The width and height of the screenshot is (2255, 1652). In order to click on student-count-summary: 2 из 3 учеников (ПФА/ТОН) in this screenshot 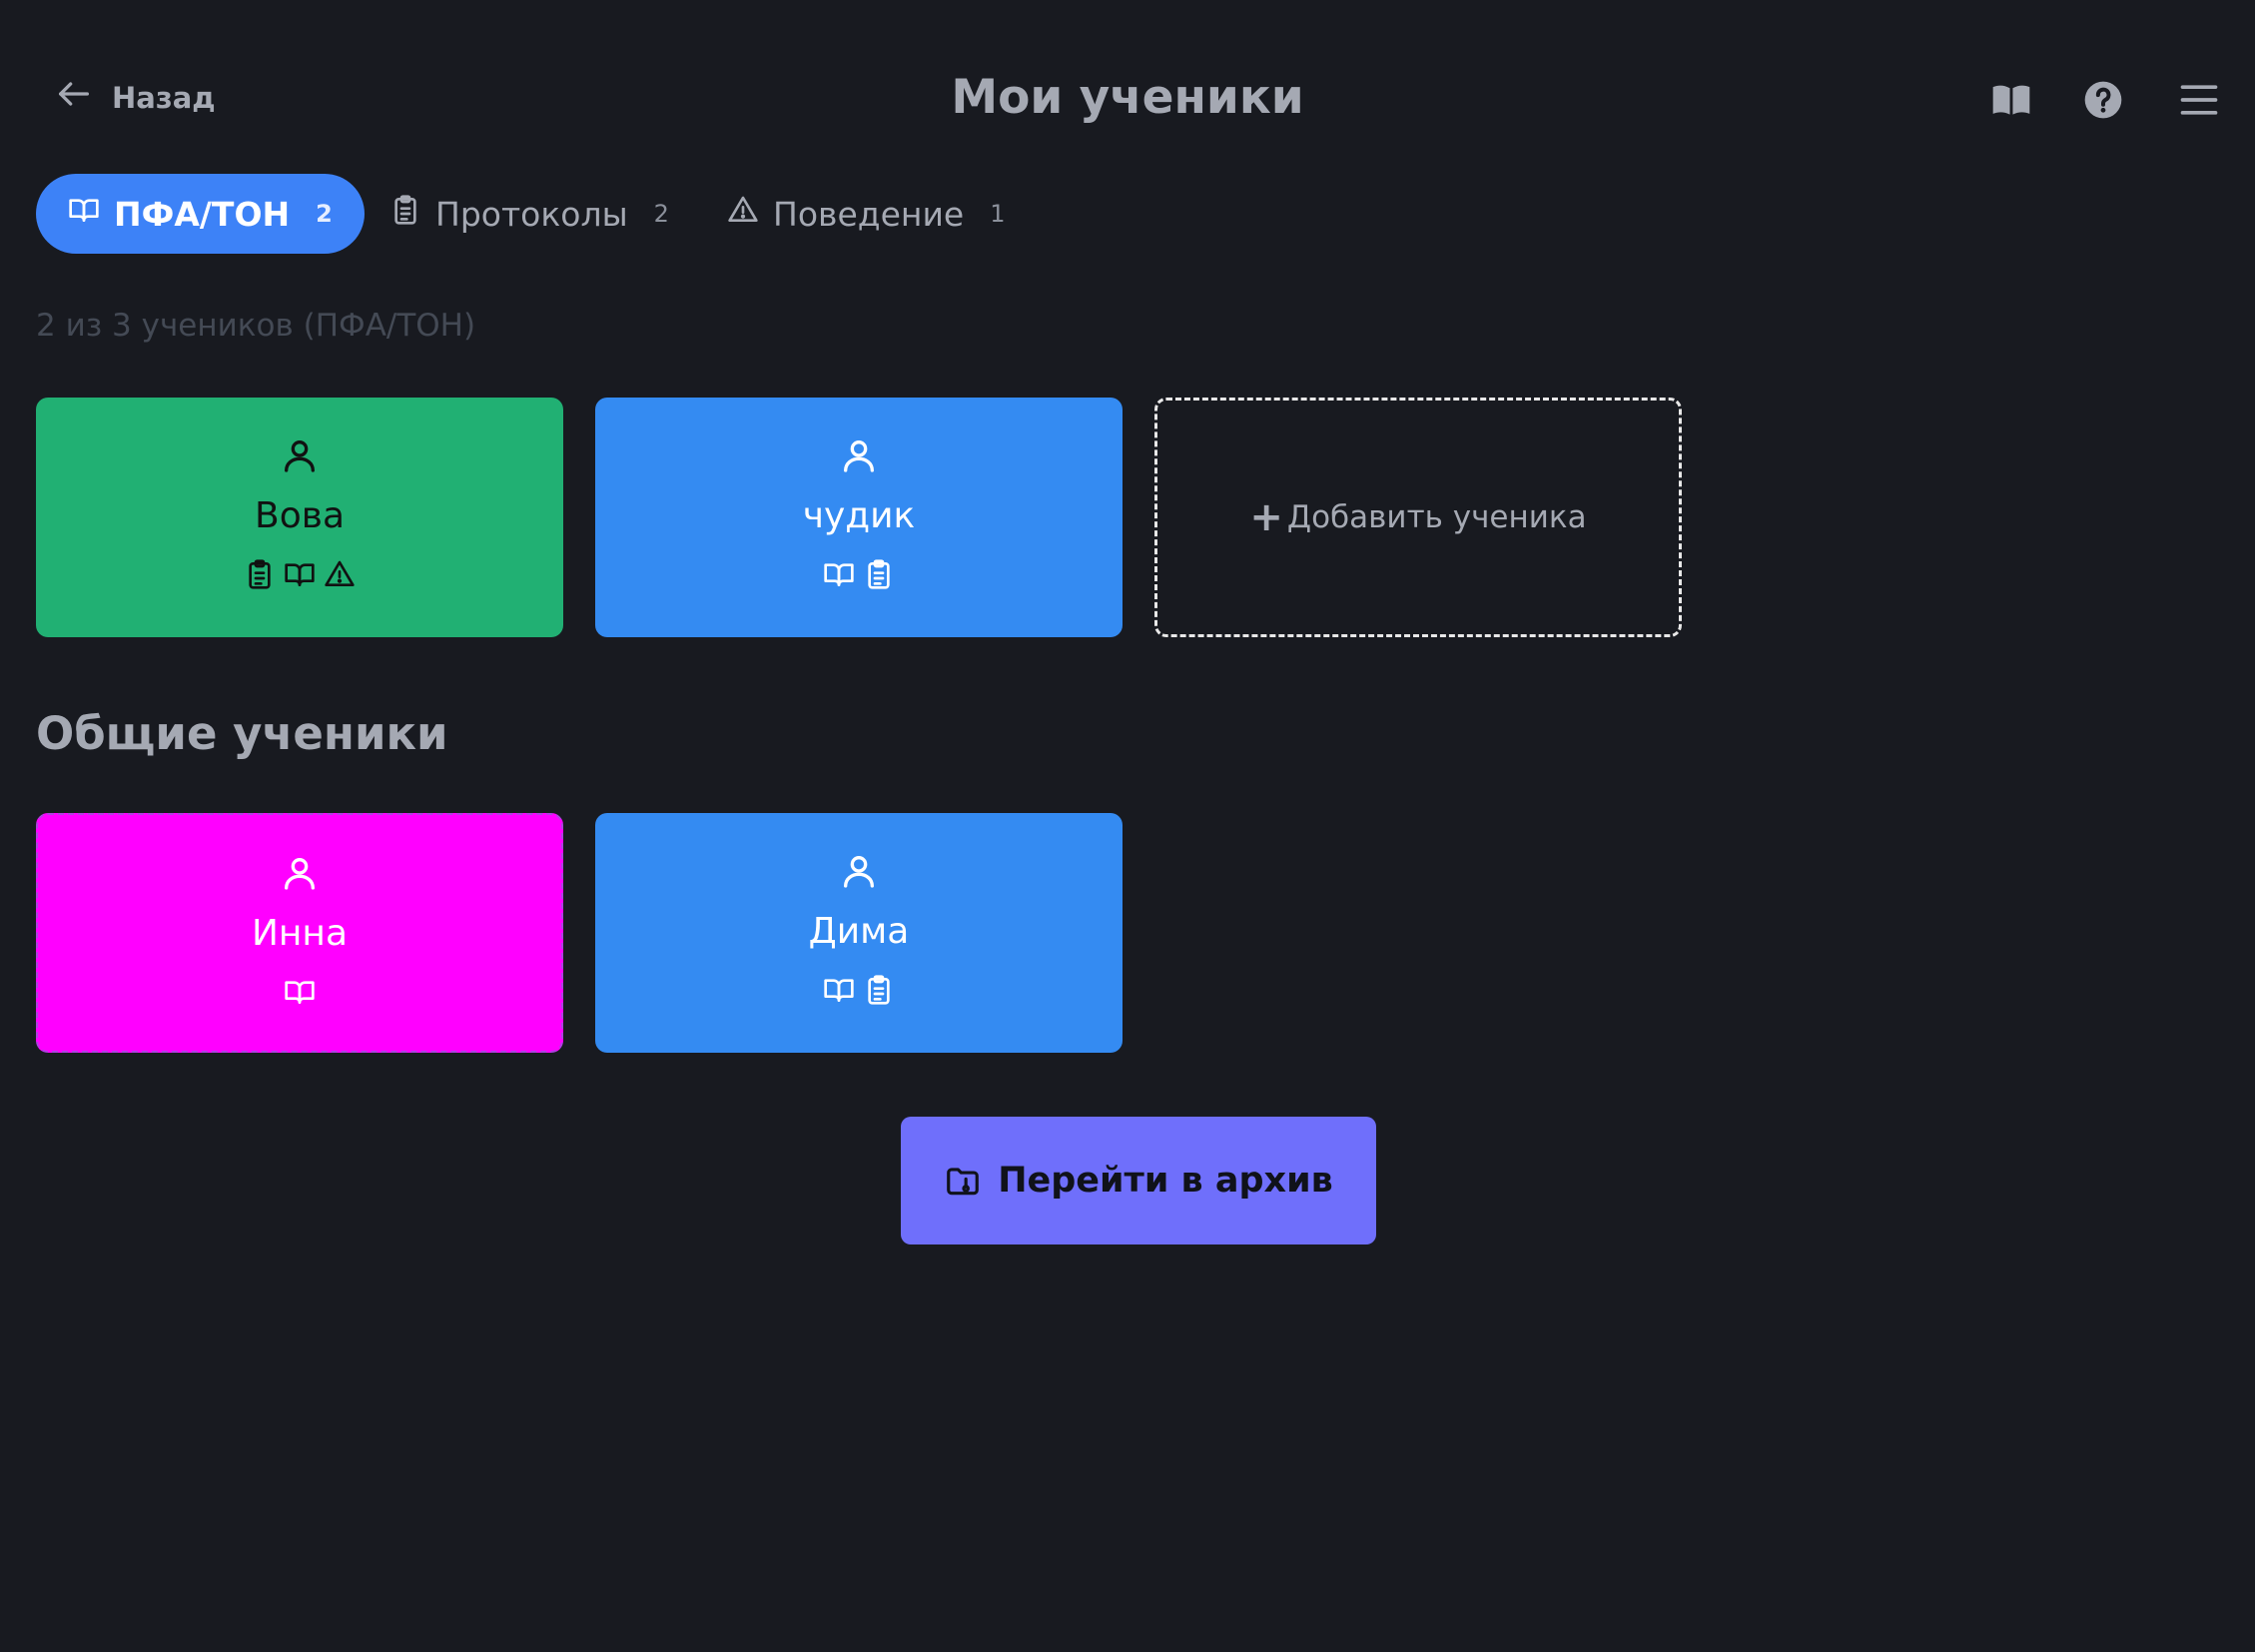, I will do `click(256, 326)`.